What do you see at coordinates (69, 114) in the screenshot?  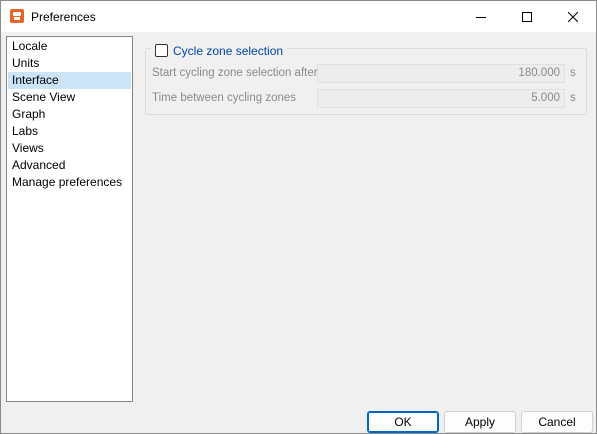 I see `sidebar-item-graph: Graph` at bounding box center [69, 114].